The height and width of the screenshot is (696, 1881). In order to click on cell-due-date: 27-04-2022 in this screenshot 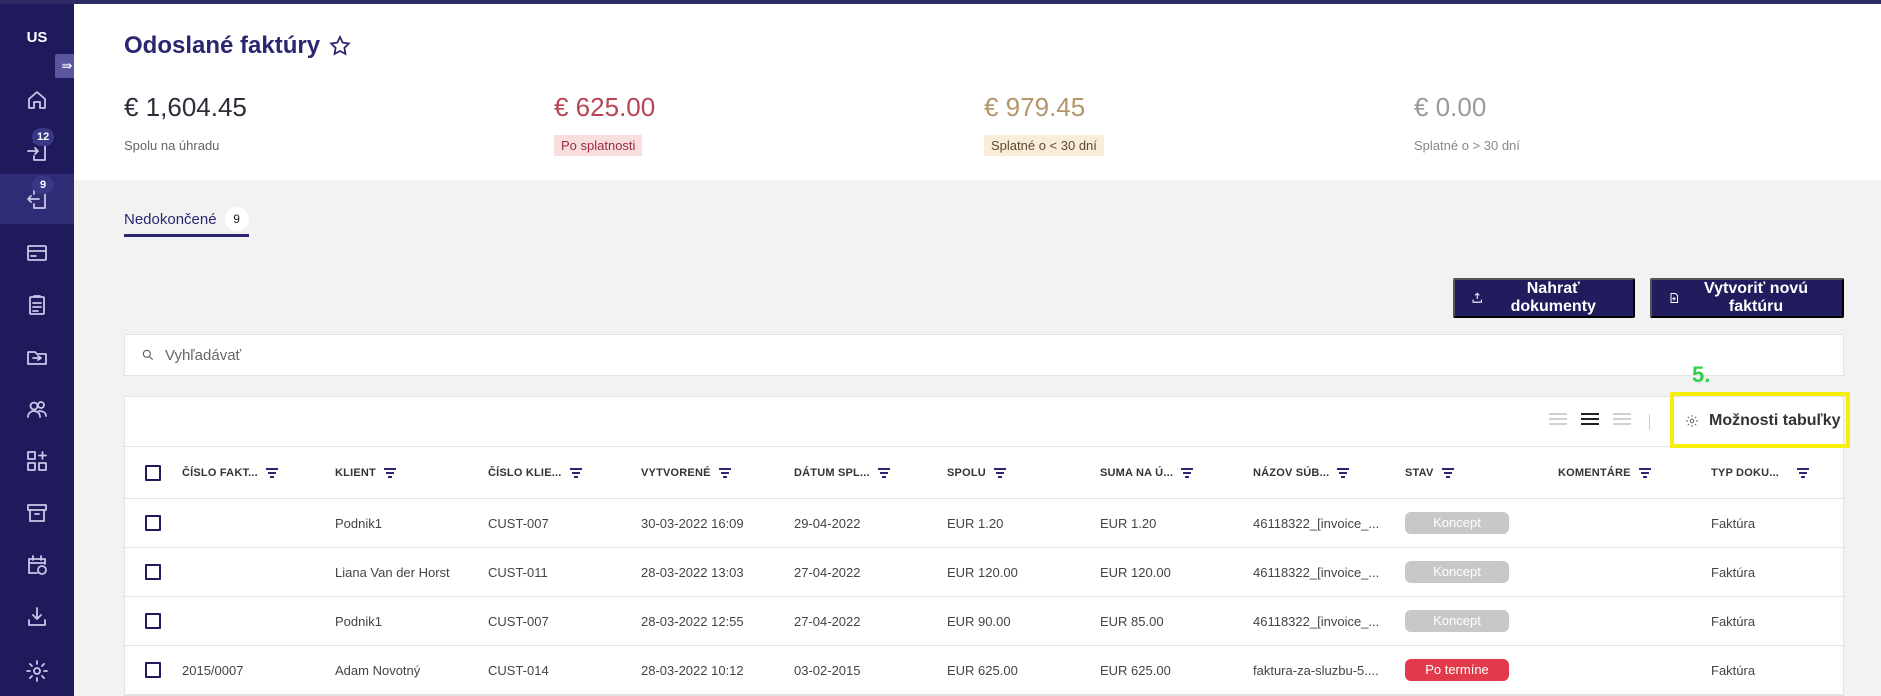, I will do `click(827, 621)`.